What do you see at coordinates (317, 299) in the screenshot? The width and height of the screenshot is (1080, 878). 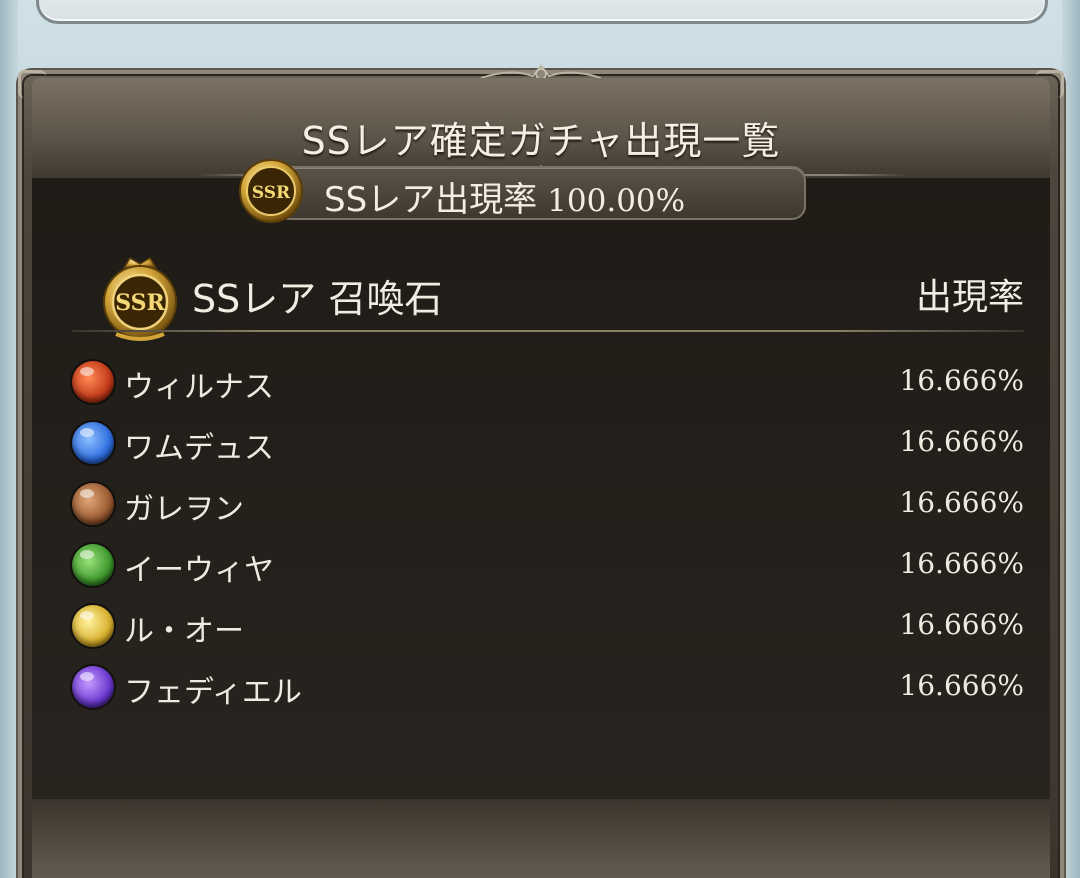 I see `section-title: SSレア 召喚石` at bounding box center [317, 299].